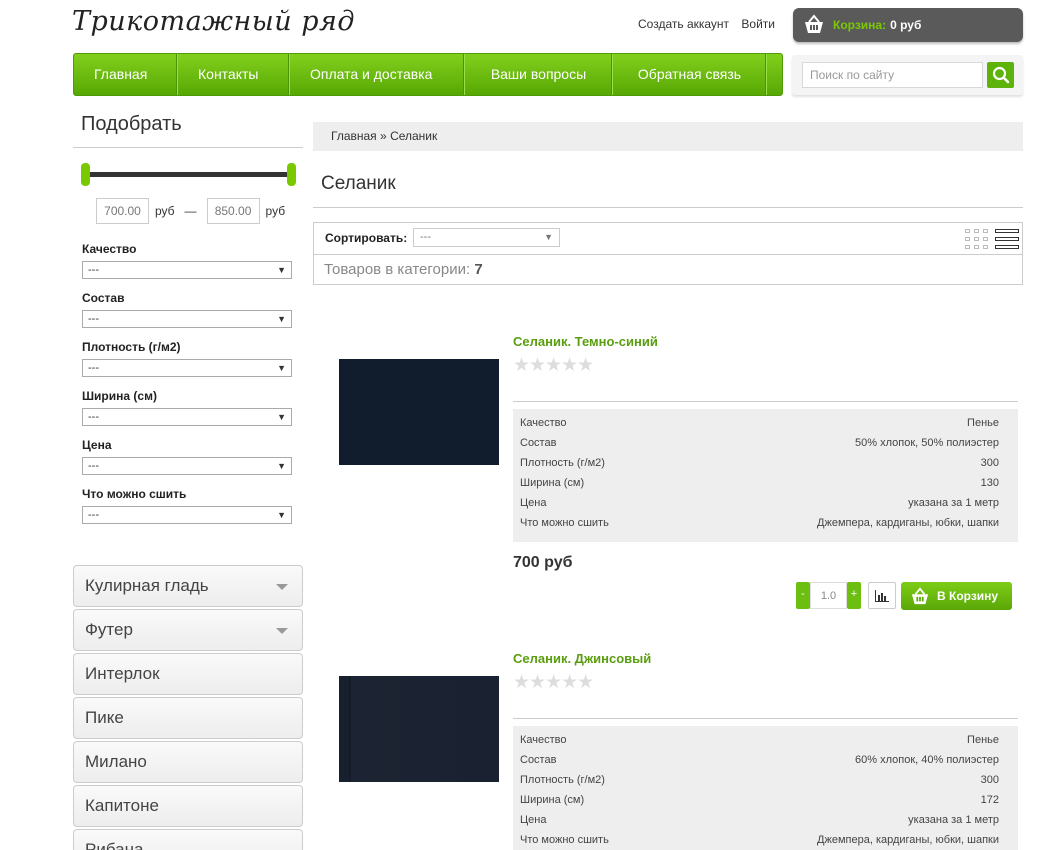 The image size is (1042, 850). Describe the element at coordinates (1007, 239) in the screenshot. I see `list-view-icon` at that location.